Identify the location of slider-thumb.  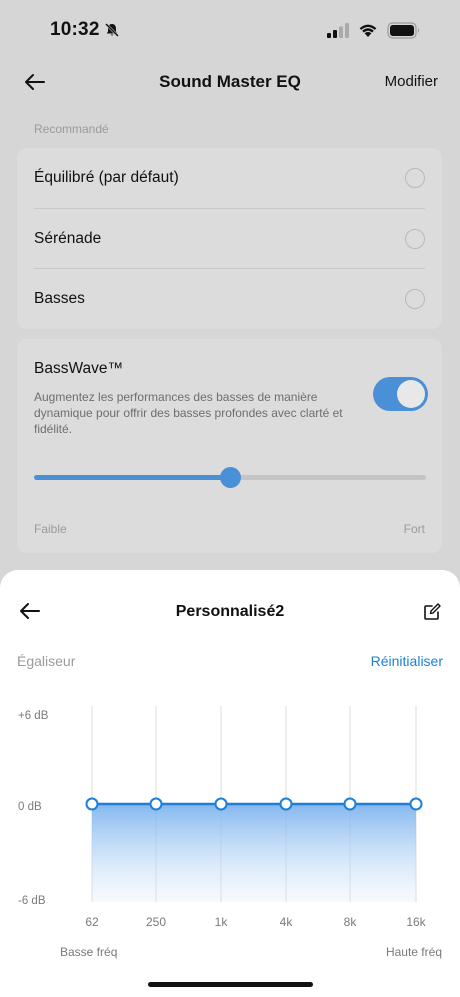
(230, 477).